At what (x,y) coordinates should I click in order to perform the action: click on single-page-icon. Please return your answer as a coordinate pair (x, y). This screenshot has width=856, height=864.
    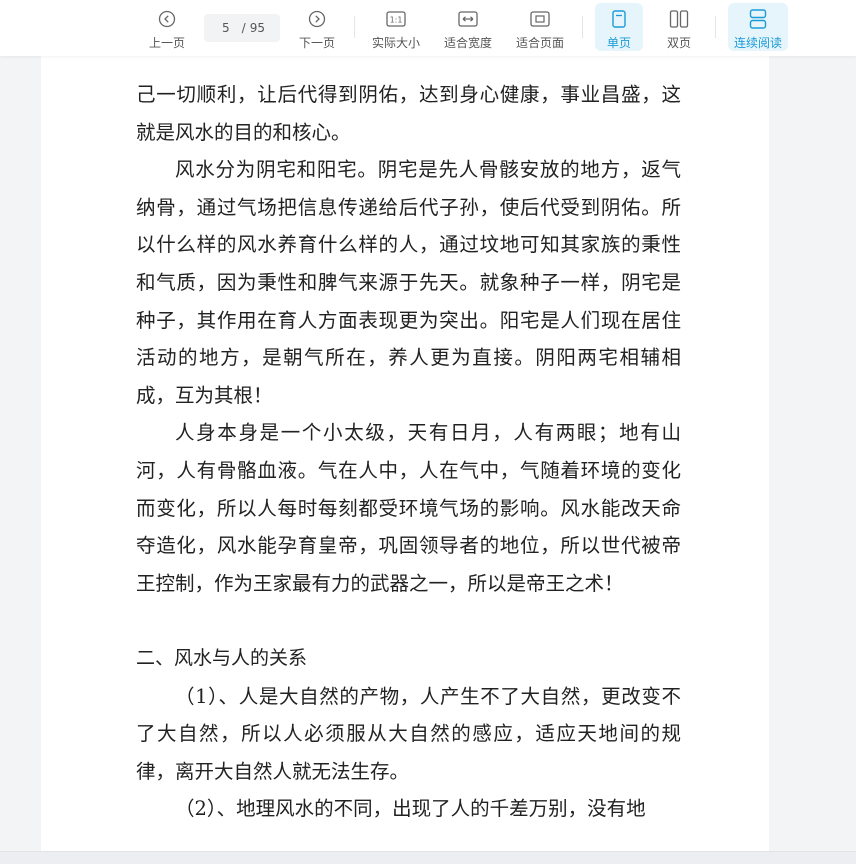
    Looking at the image, I should click on (619, 19).